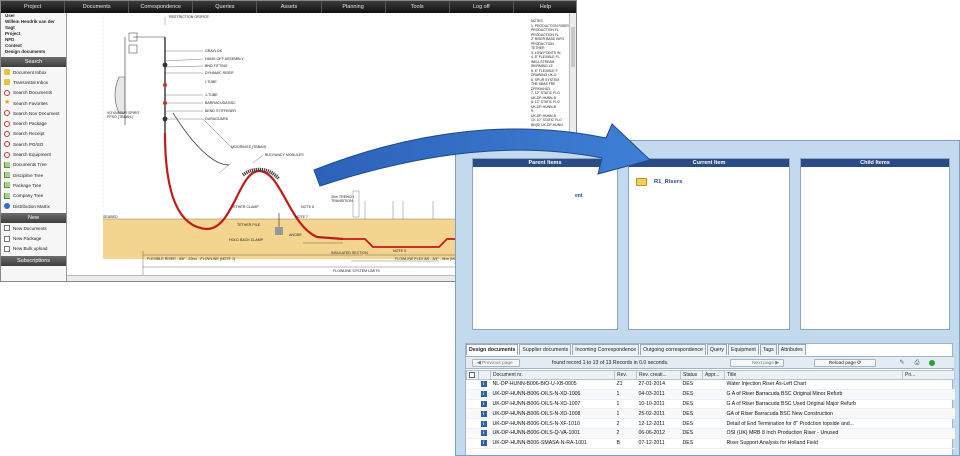 The height and width of the screenshot is (456, 960). What do you see at coordinates (301, 217) in the screenshot?
I see `label-note-7: NOTE 7` at bounding box center [301, 217].